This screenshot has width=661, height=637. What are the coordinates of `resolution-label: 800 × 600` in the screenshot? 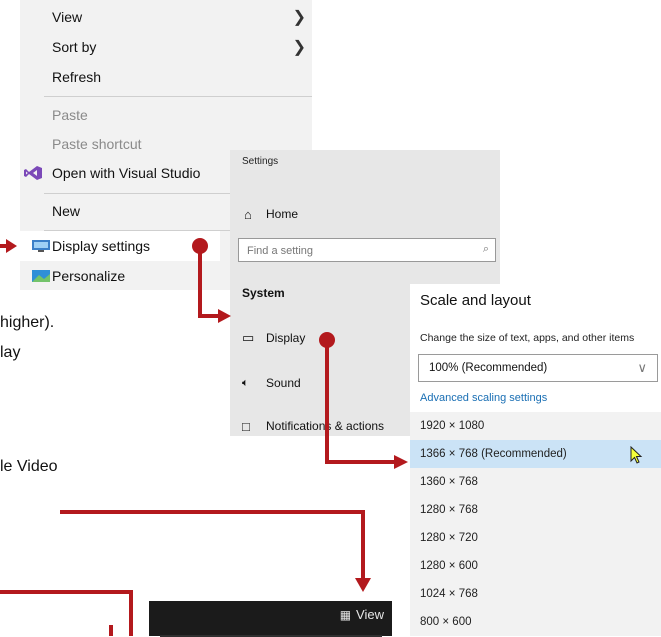 It's located at (446, 622).